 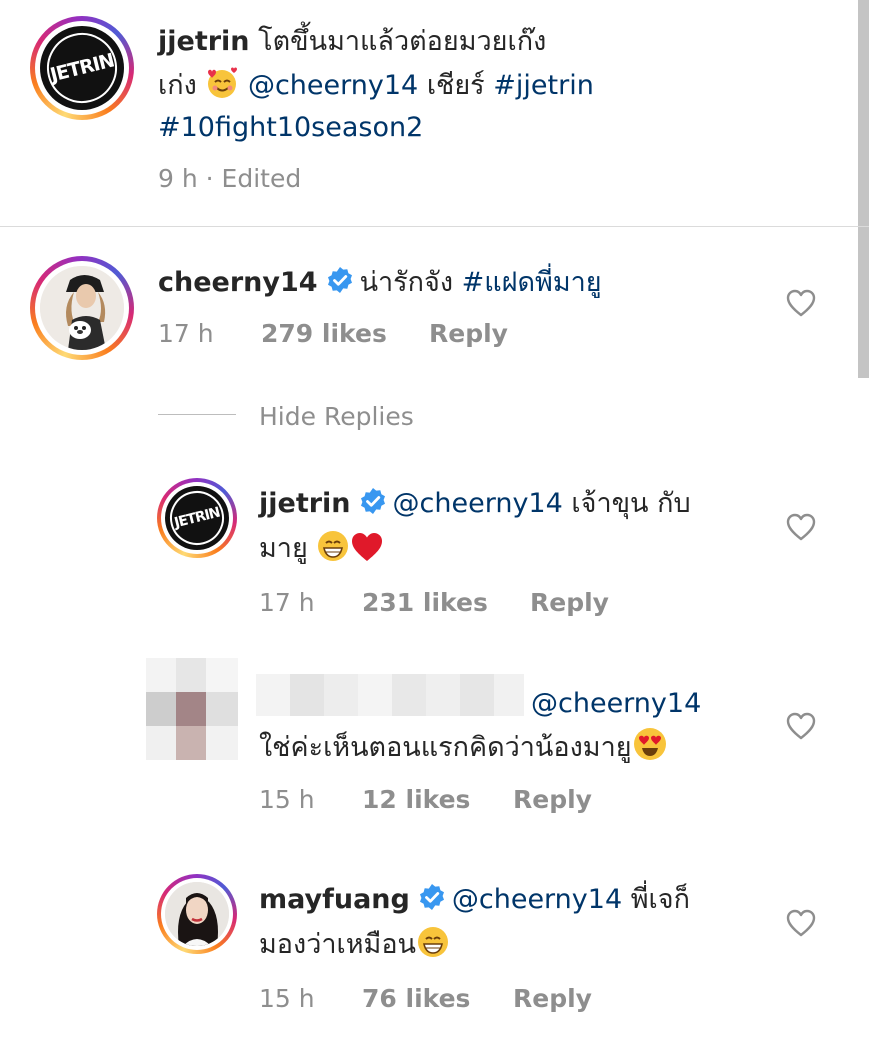 What do you see at coordinates (434, 226) in the screenshot?
I see `caption-divider` at bounding box center [434, 226].